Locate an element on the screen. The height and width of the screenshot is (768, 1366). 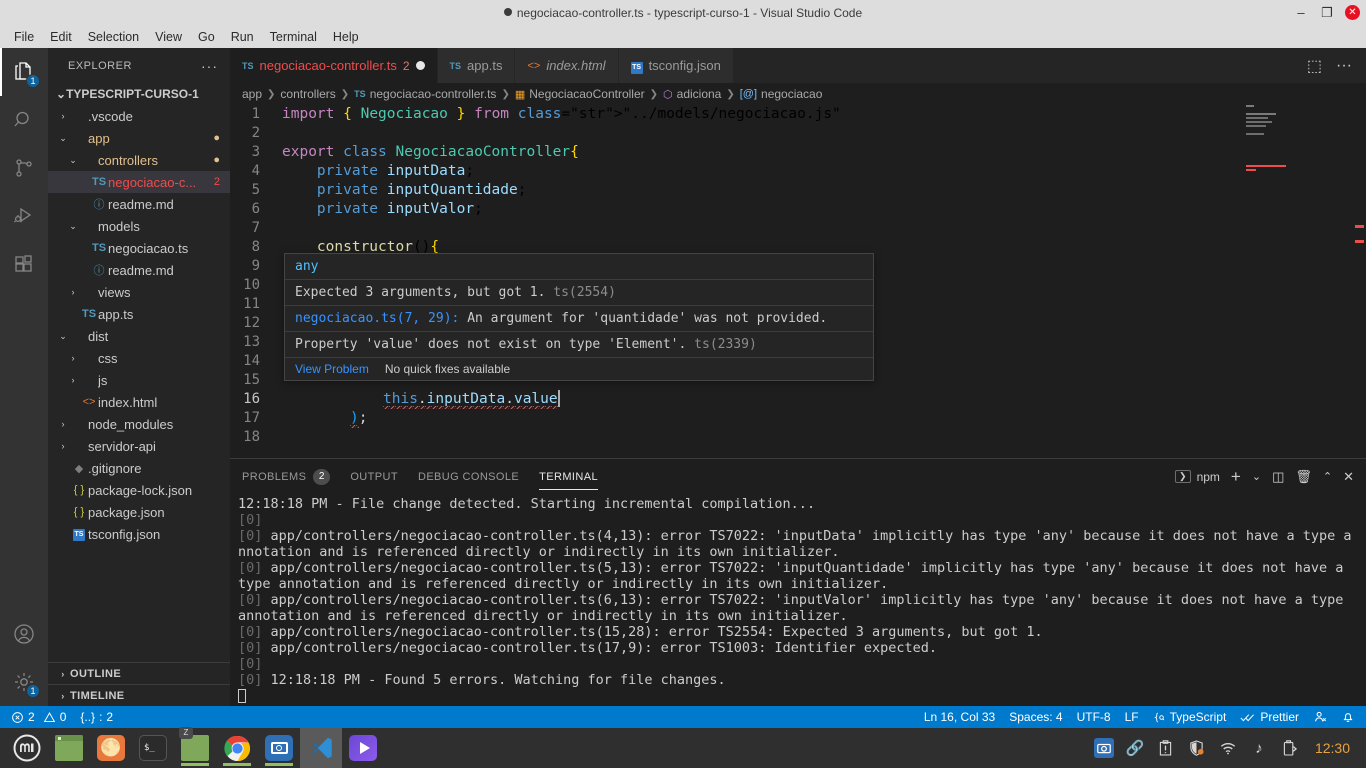
screenshot-icon is located at coordinates (1103, 748).